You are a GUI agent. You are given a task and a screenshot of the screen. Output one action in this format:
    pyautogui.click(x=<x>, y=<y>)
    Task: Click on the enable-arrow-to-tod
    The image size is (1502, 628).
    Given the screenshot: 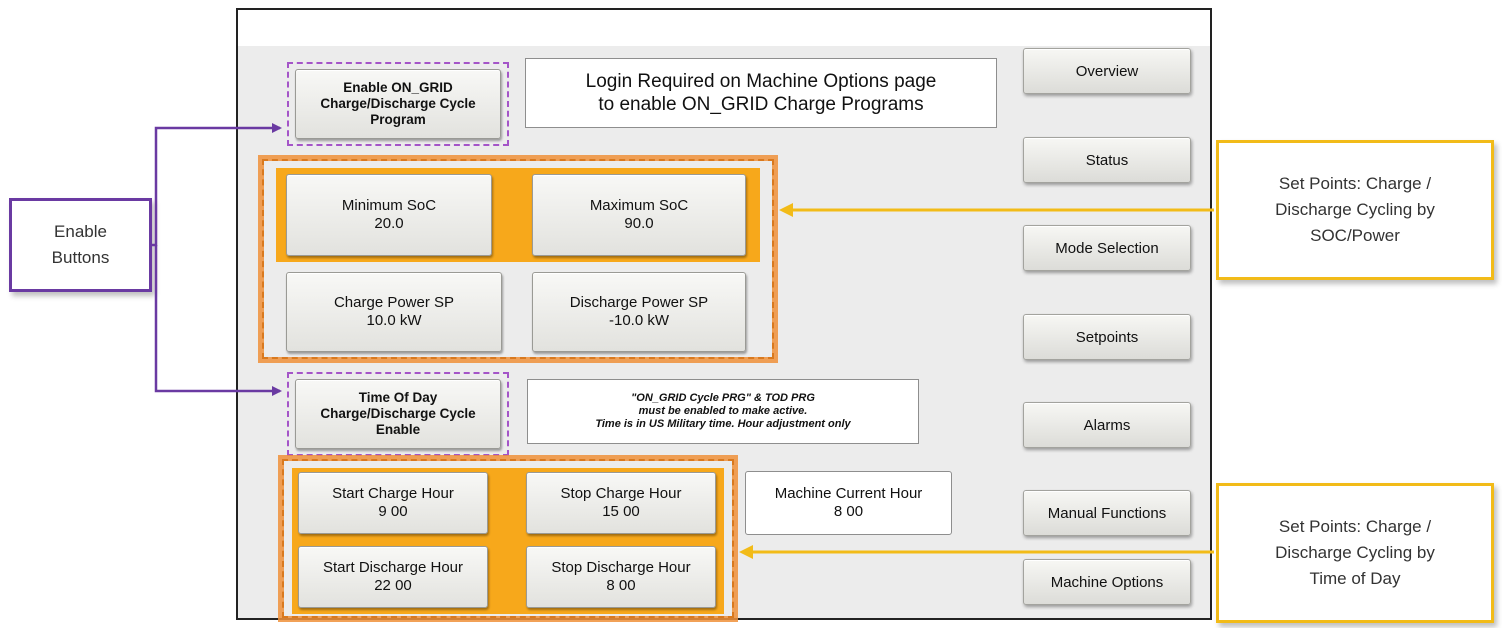 What is the action you would take?
    pyautogui.click(x=218, y=320)
    